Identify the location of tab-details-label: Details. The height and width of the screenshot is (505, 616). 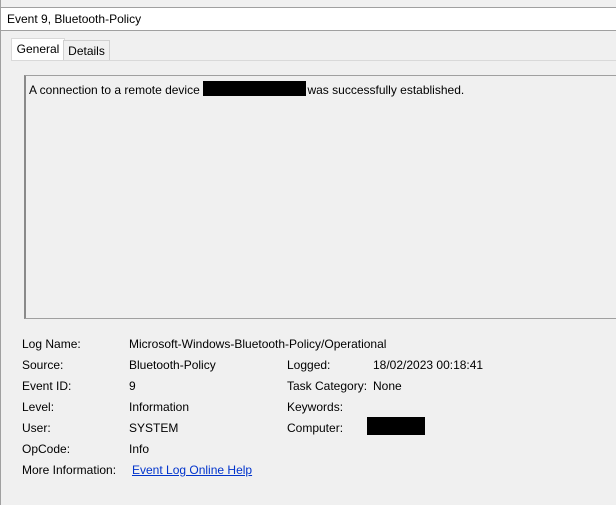
(86, 51).